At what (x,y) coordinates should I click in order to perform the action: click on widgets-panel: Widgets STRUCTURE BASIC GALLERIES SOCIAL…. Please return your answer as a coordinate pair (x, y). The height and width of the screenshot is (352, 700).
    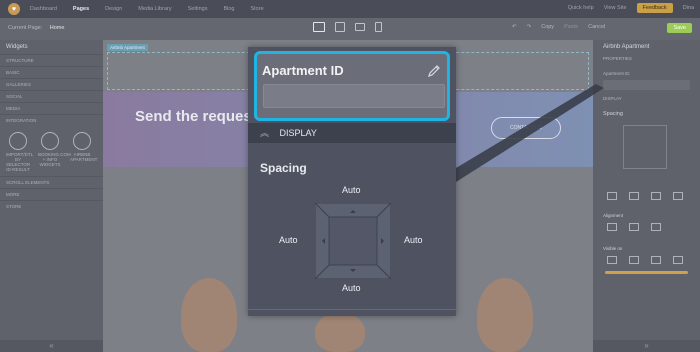
    Looking at the image, I should click on (51, 196).